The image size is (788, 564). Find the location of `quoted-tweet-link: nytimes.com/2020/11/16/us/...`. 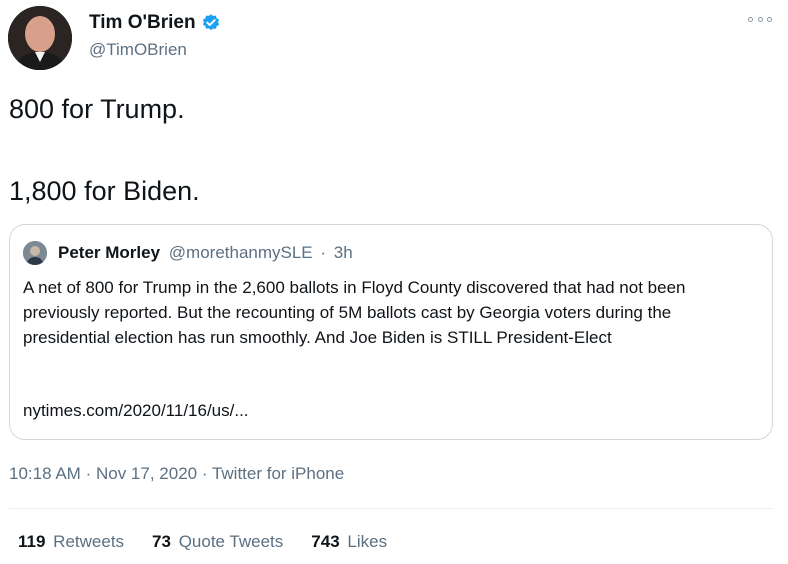

quoted-tweet-link: nytimes.com/2020/11/16/us/... is located at coordinates (136, 410).